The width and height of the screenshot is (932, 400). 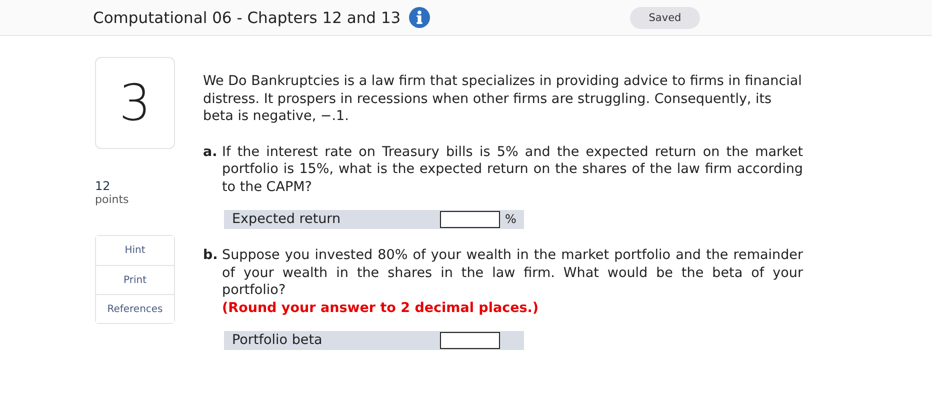 What do you see at coordinates (512, 273) in the screenshot?
I see `part-question: Suppose you invested 80% of your wealth in the market portfolio and the remainder of your wealth in the shares in the law firm. What would be the beta of your portfolio?` at bounding box center [512, 273].